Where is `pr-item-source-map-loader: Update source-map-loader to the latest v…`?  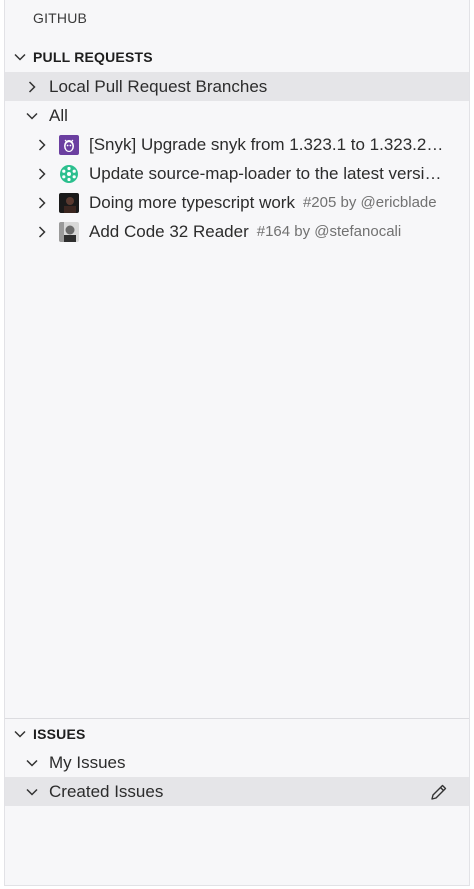 pr-item-source-map-loader: Update source-map-loader to the latest v… is located at coordinates (237, 173).